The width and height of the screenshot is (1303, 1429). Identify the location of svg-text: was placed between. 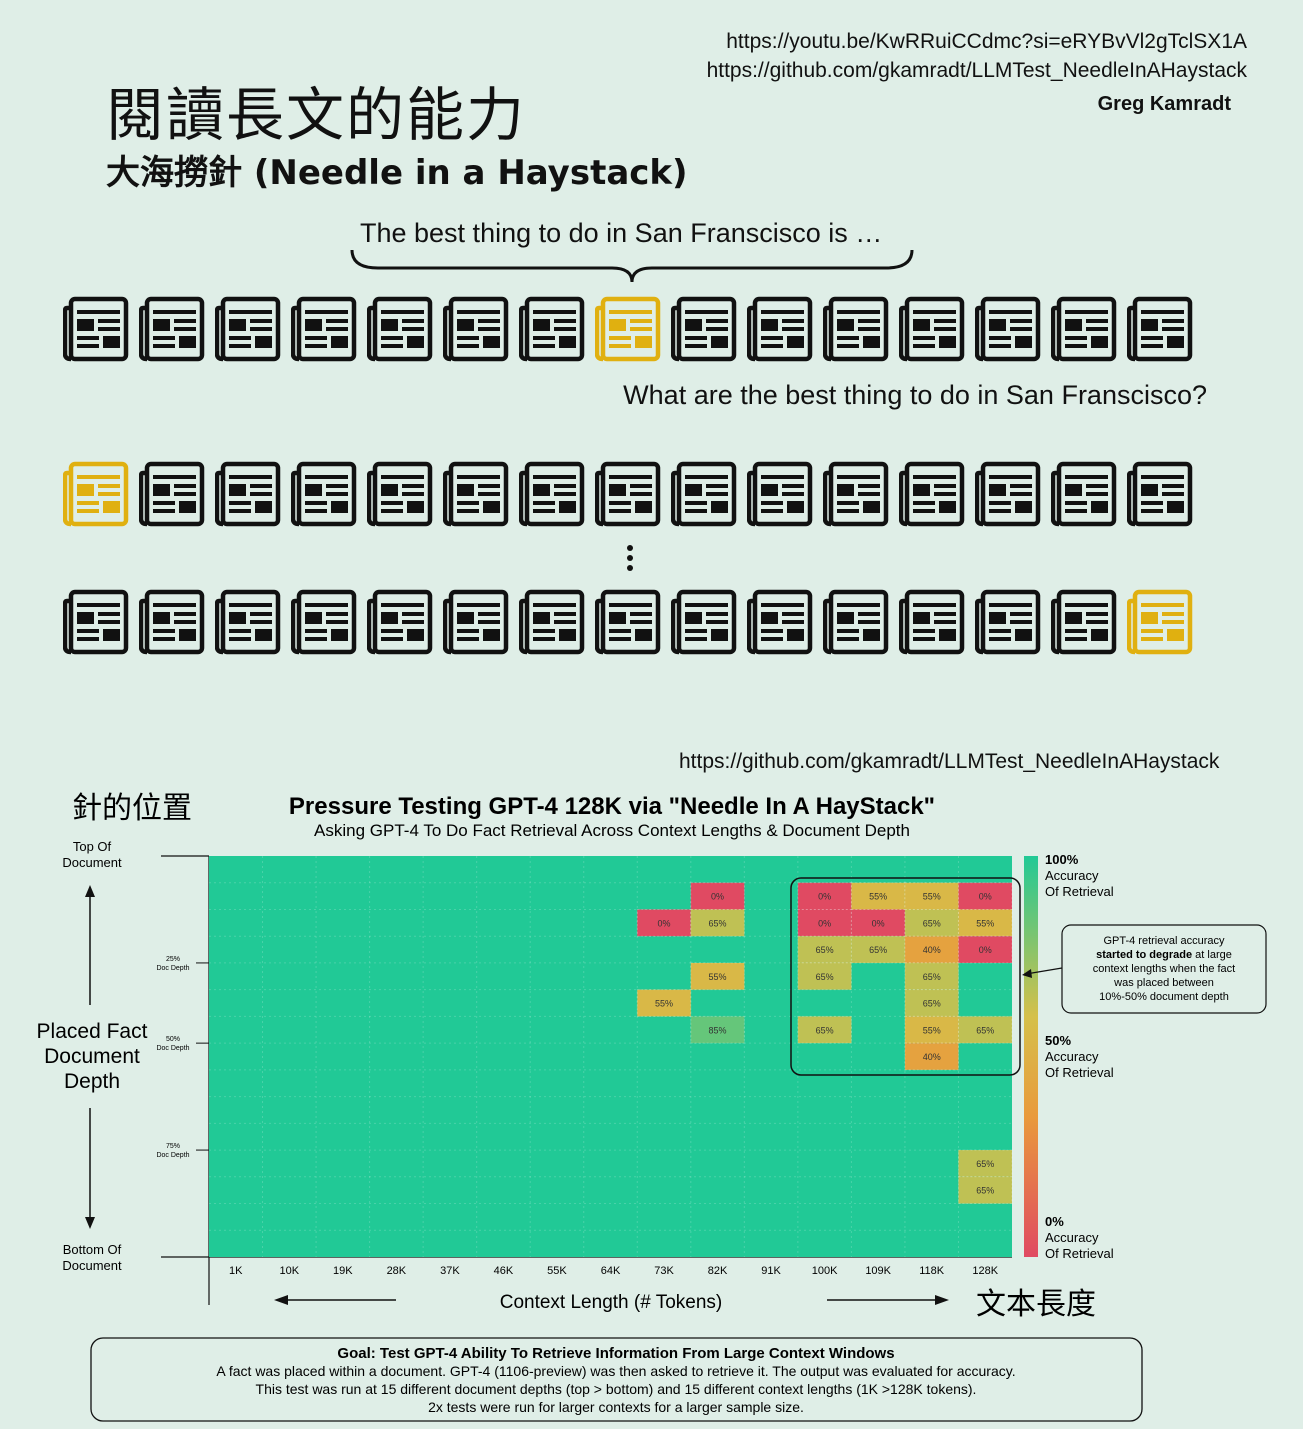
(1163, 983).